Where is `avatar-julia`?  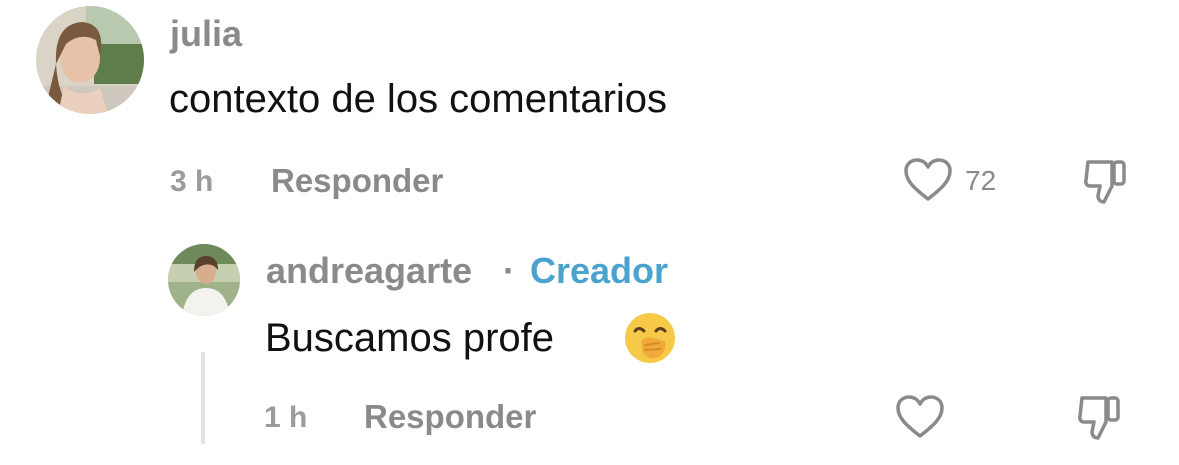 avatar-julia is located at coordinates (90, 60).